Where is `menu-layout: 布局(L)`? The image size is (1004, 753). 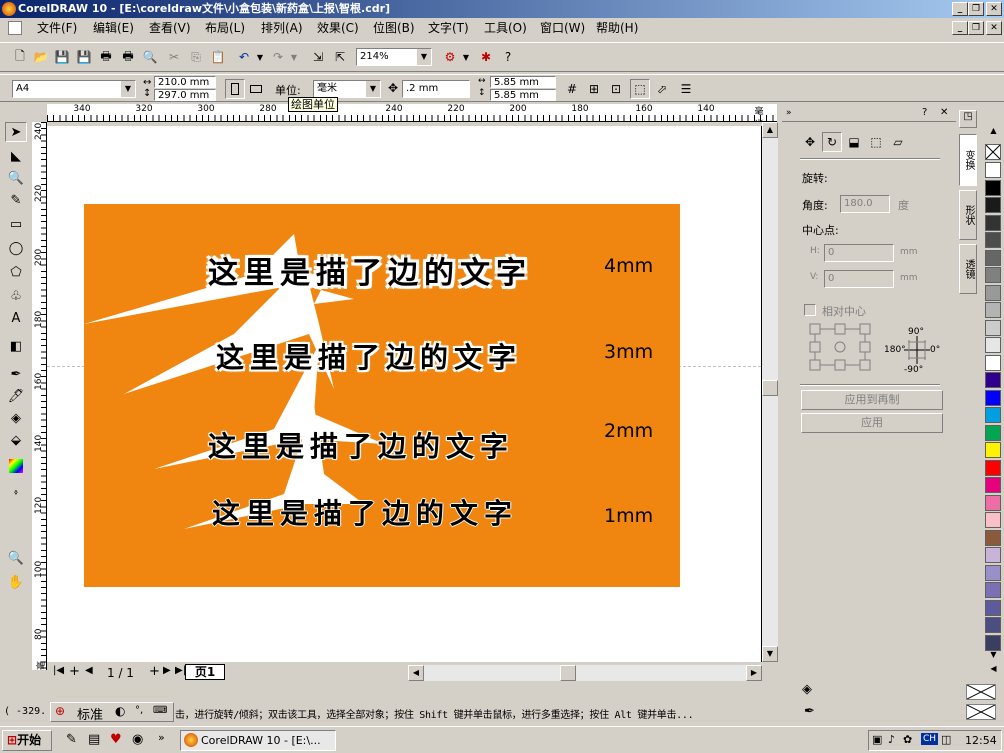 menu-layout: 布局(L) is located at coordinates (225, 28).